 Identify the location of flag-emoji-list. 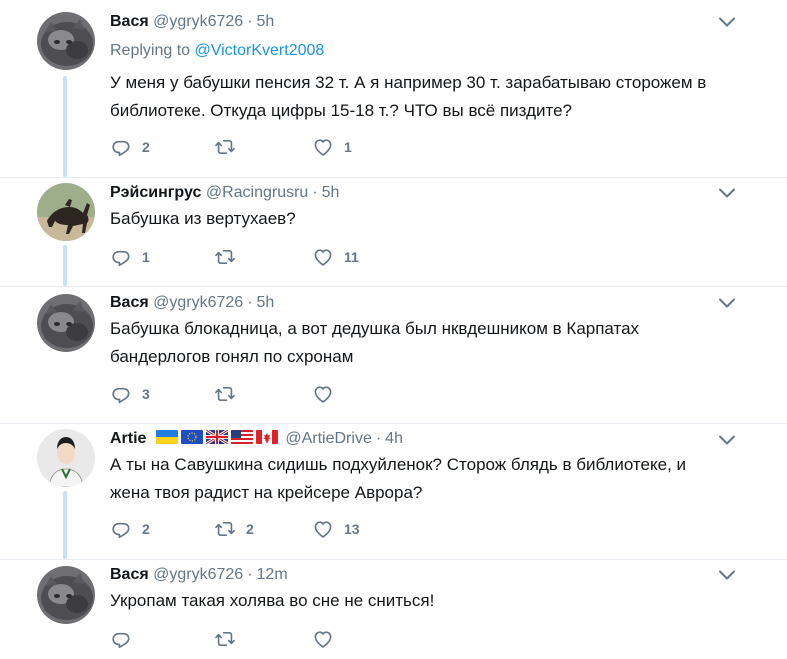
(215, 438).